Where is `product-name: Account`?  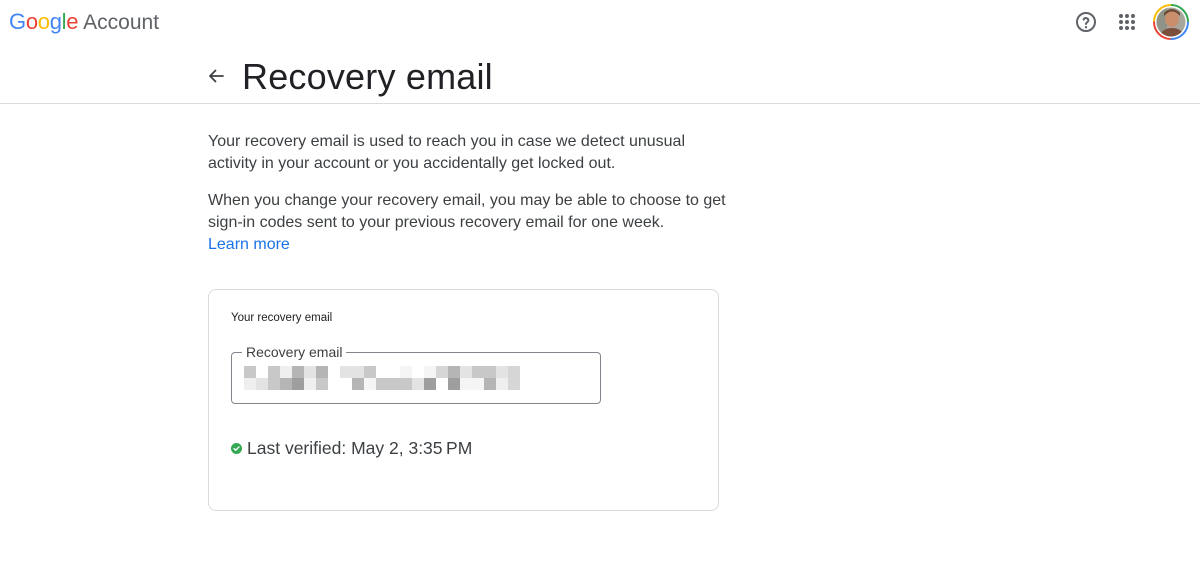
product-name: Account is located at coordinates (121, 22).